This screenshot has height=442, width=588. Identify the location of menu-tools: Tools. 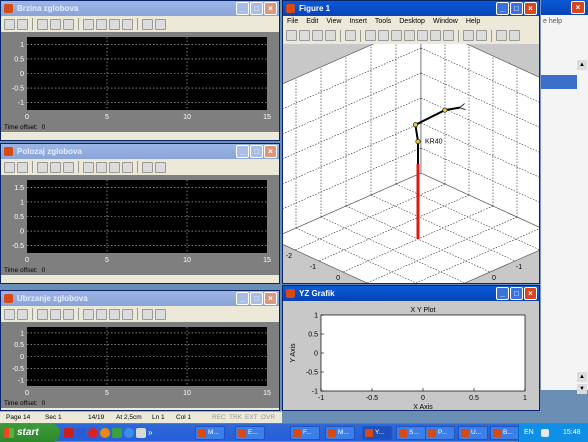
(383, 22).